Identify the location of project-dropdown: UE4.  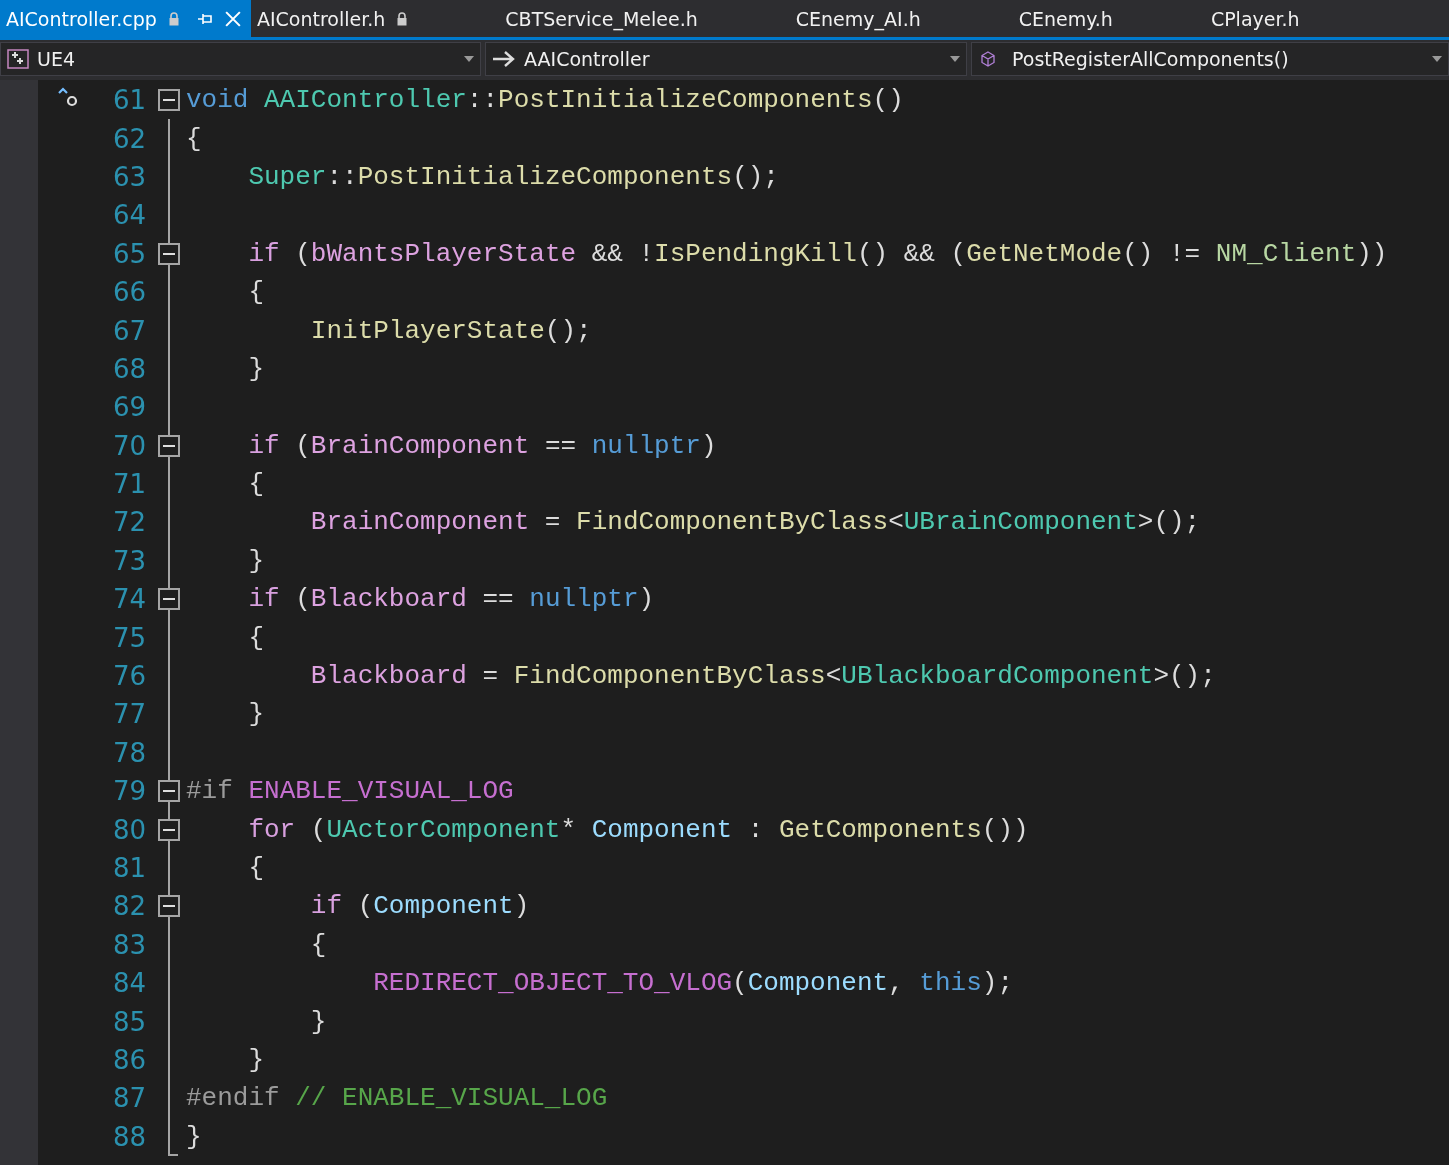
(240, 59).